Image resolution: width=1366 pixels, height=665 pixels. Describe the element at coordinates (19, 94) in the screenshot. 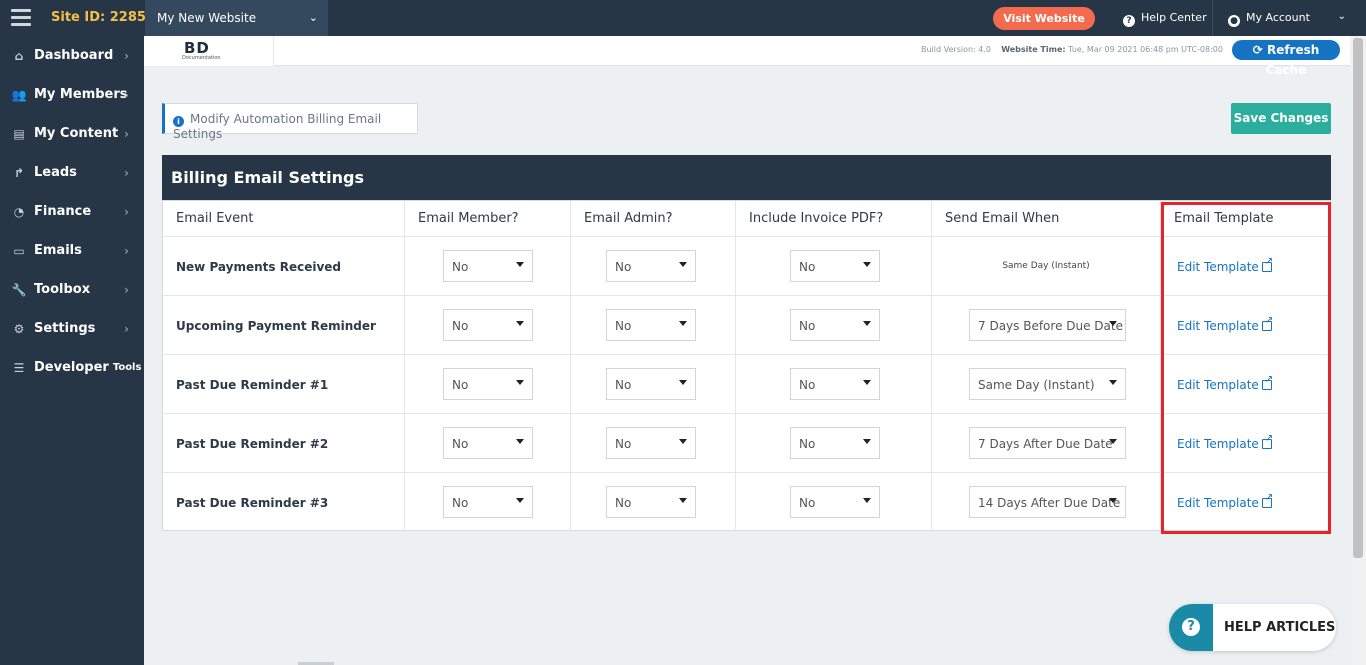

I see `users-icon: 👥` at that location.